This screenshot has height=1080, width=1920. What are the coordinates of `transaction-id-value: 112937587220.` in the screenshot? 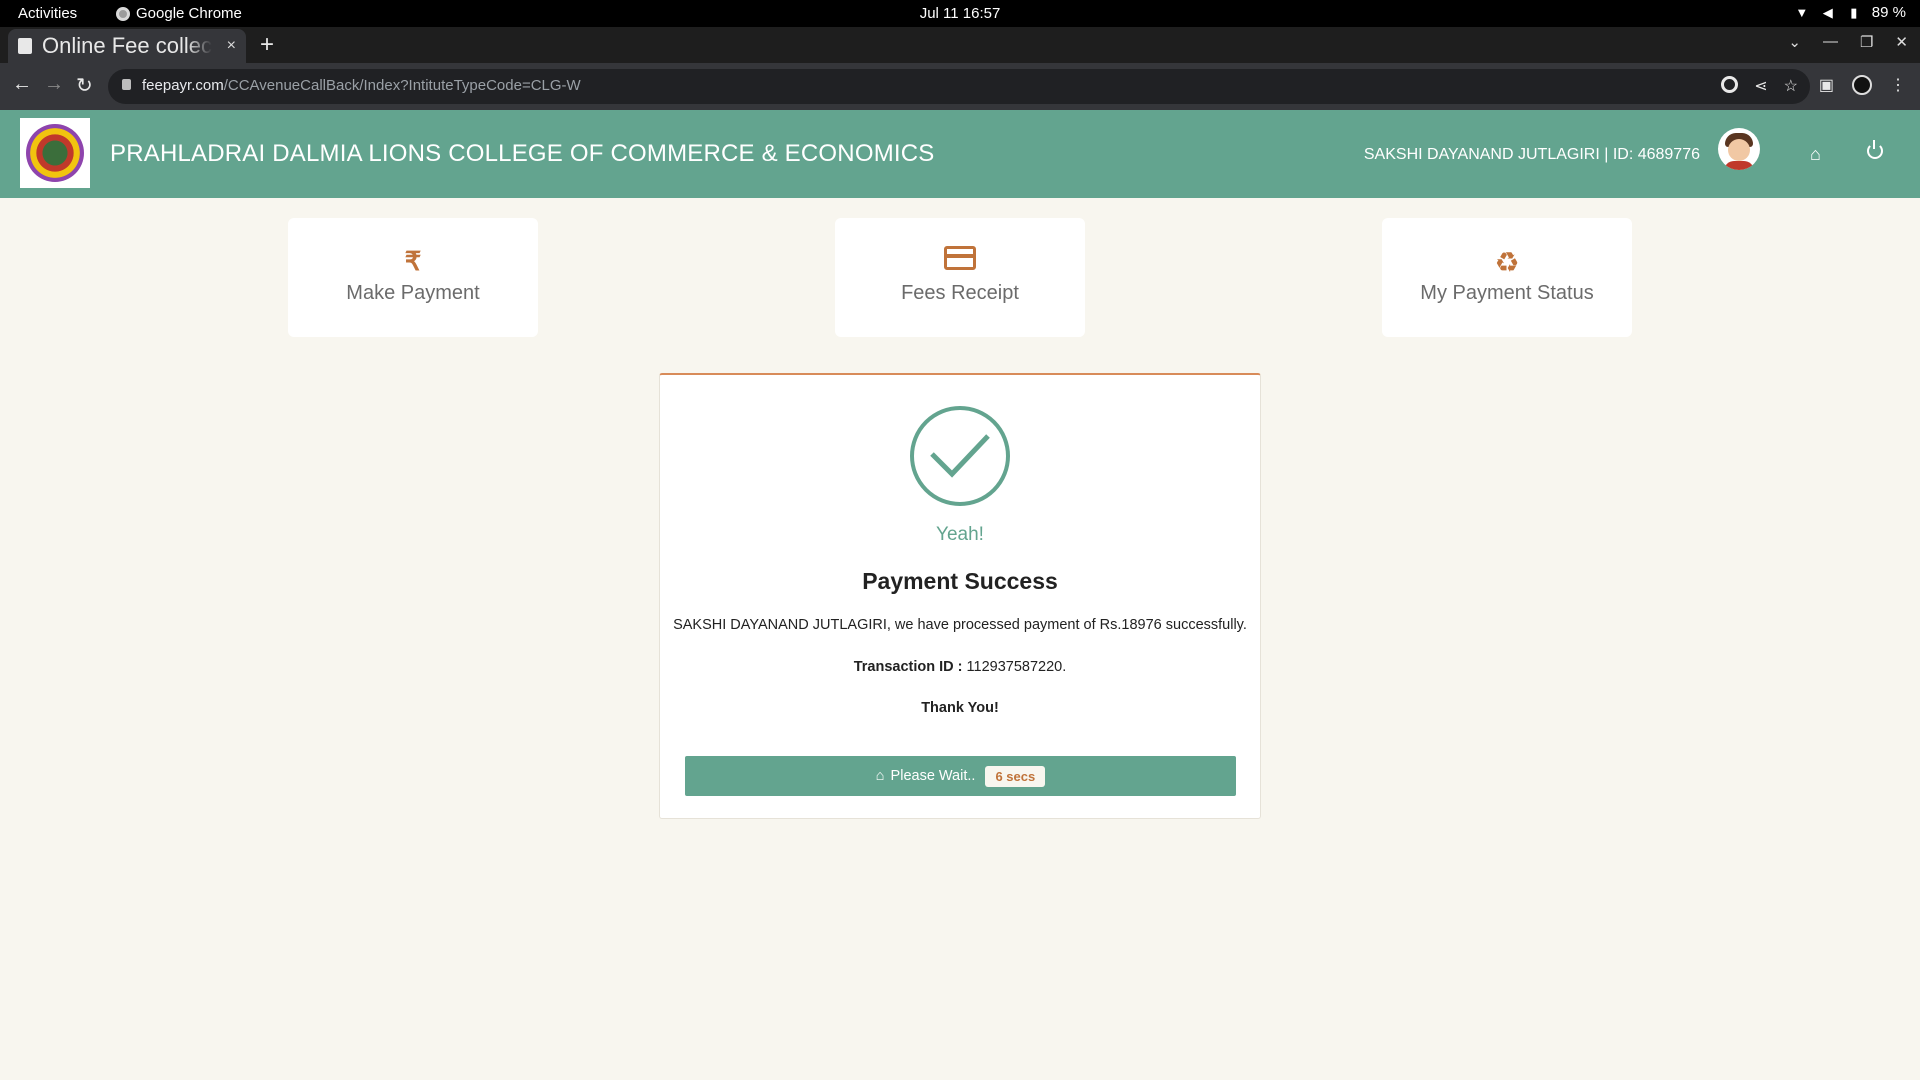 It's located at (1014, 667).